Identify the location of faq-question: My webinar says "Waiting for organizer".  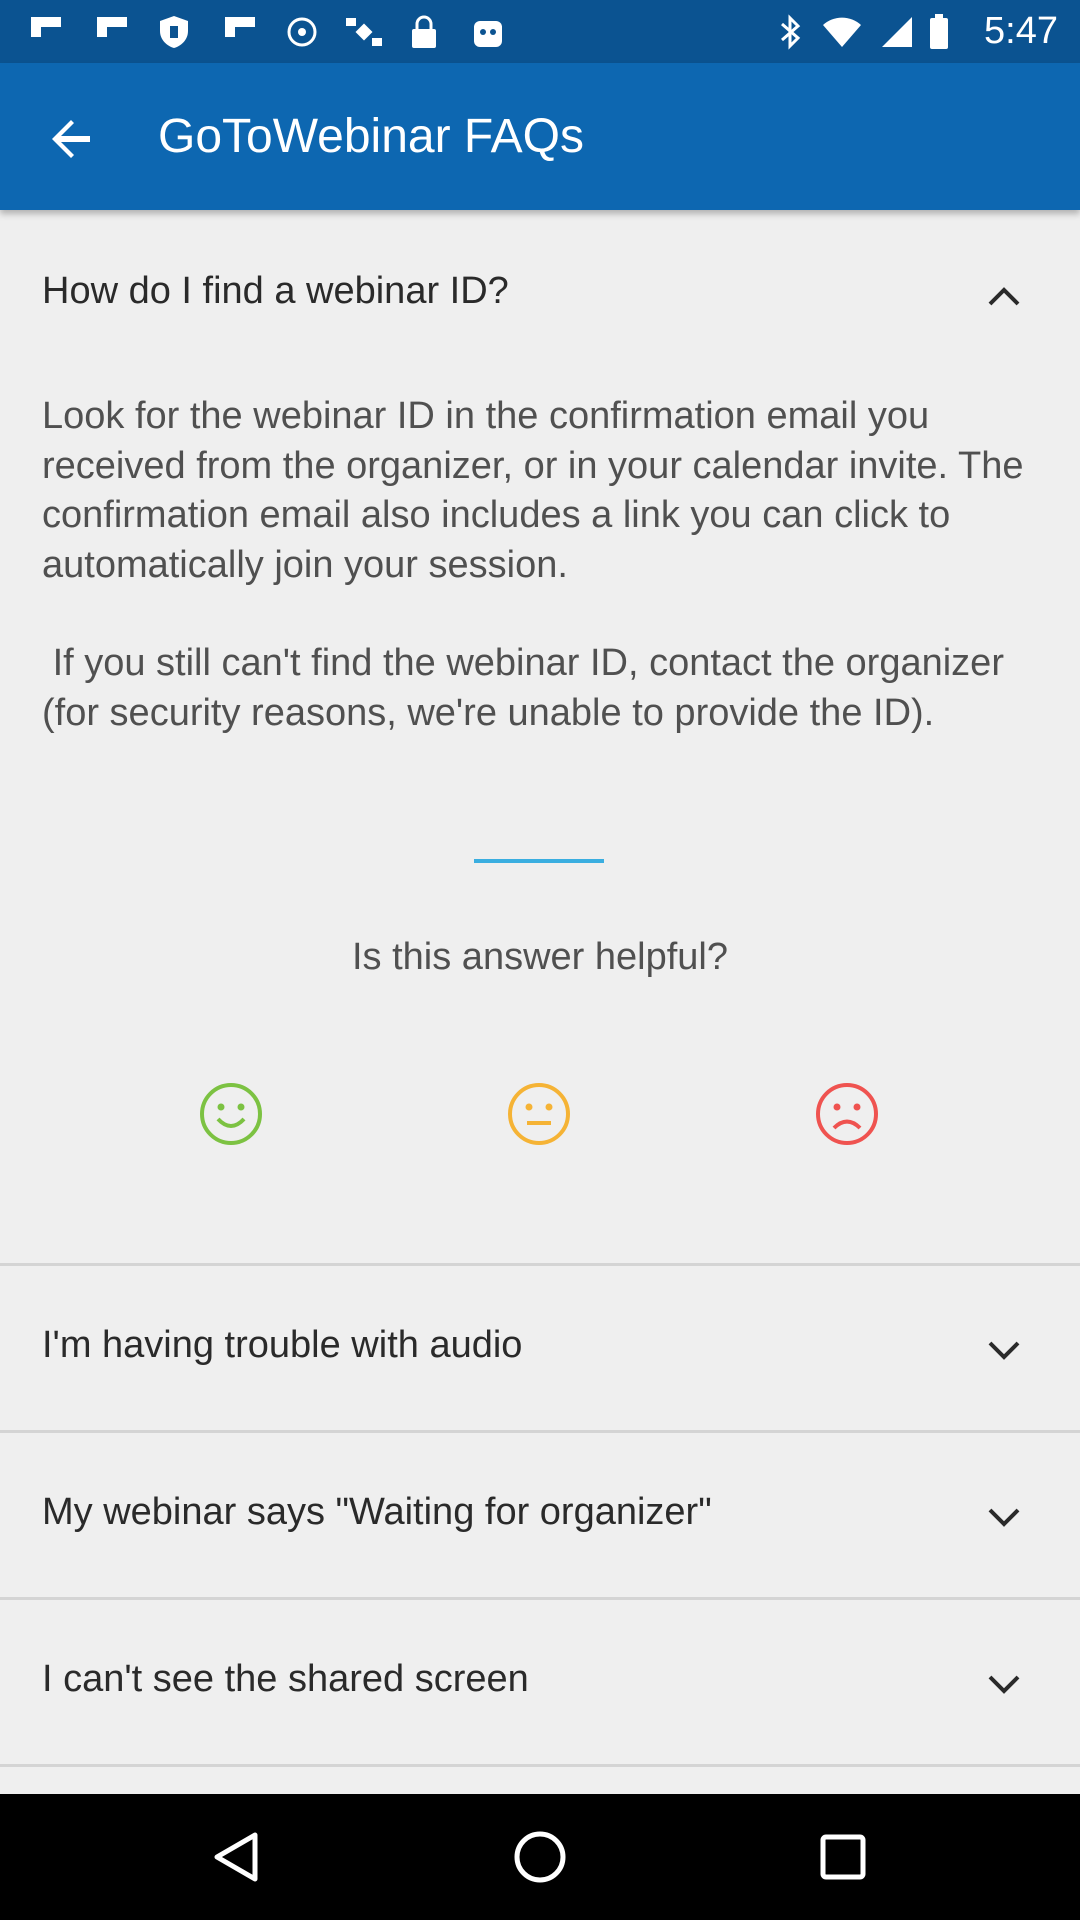
(377, 1512).